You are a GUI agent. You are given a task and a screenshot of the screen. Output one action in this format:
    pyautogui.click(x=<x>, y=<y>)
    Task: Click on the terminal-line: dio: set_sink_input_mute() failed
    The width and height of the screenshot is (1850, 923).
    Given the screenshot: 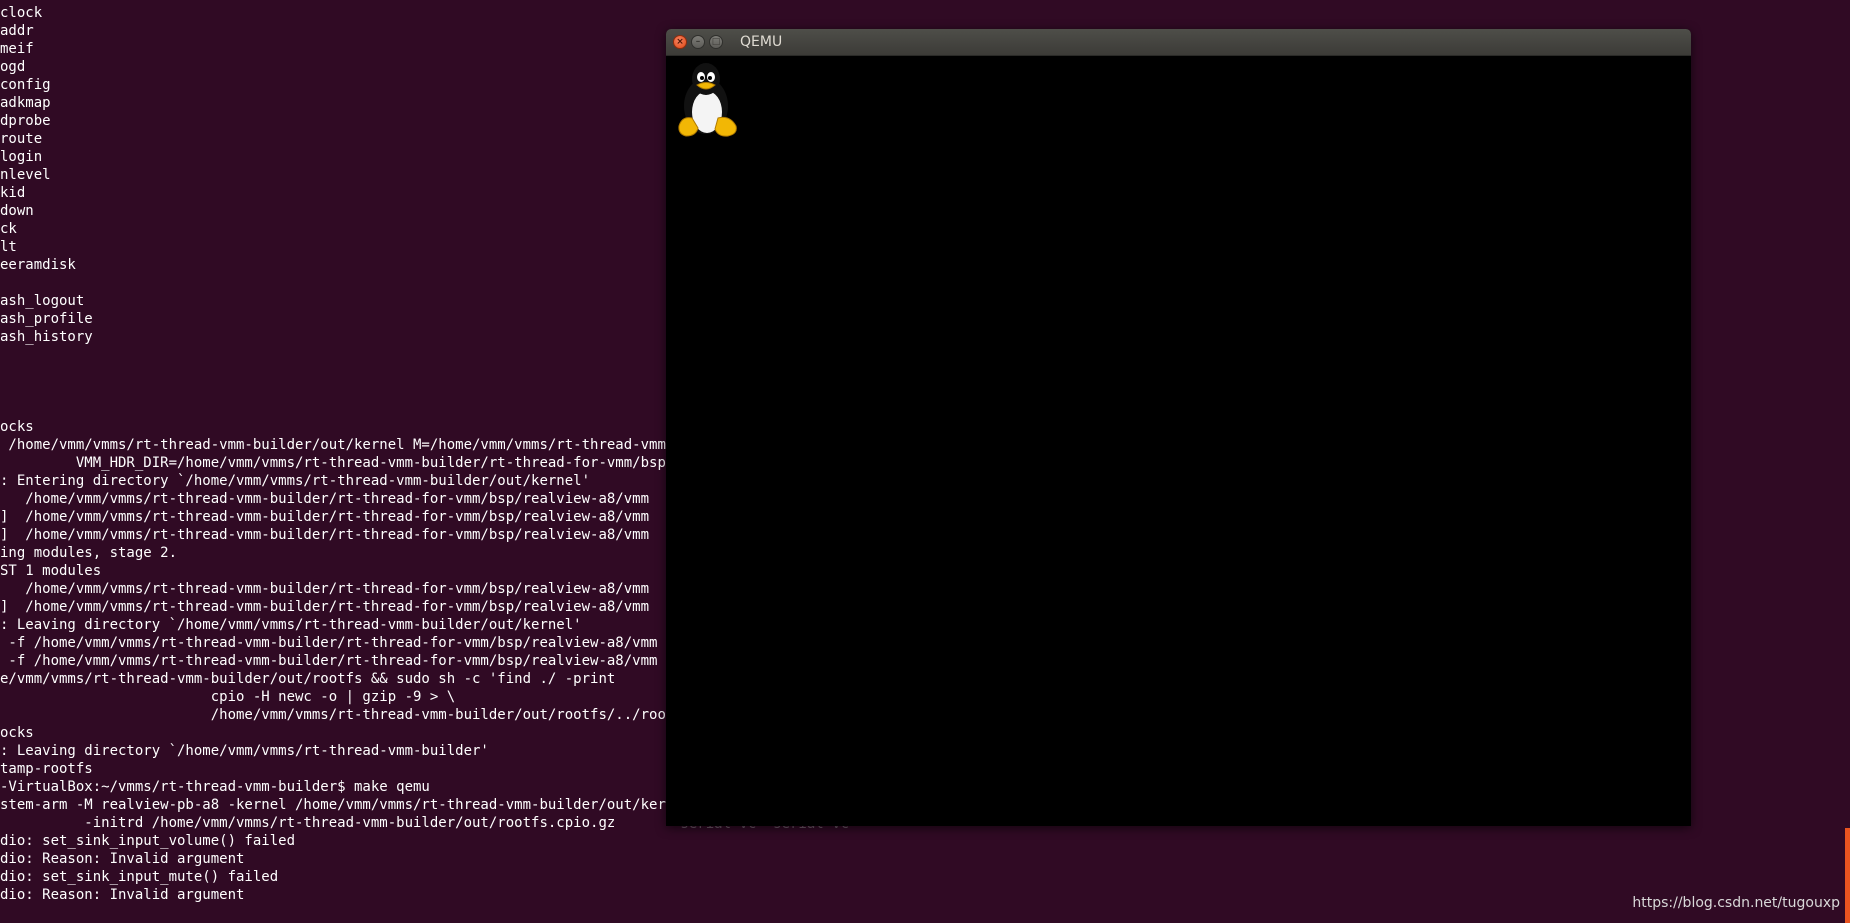 What is the action you would take?
    pyautogui.click(x=139, y=877)
    